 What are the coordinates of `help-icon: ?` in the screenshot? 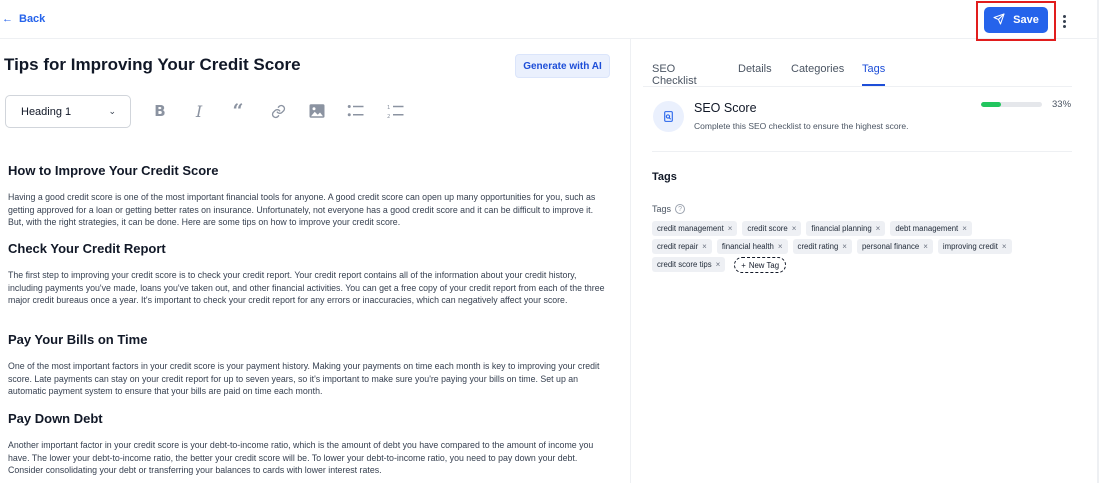 It's located at (680, 209).